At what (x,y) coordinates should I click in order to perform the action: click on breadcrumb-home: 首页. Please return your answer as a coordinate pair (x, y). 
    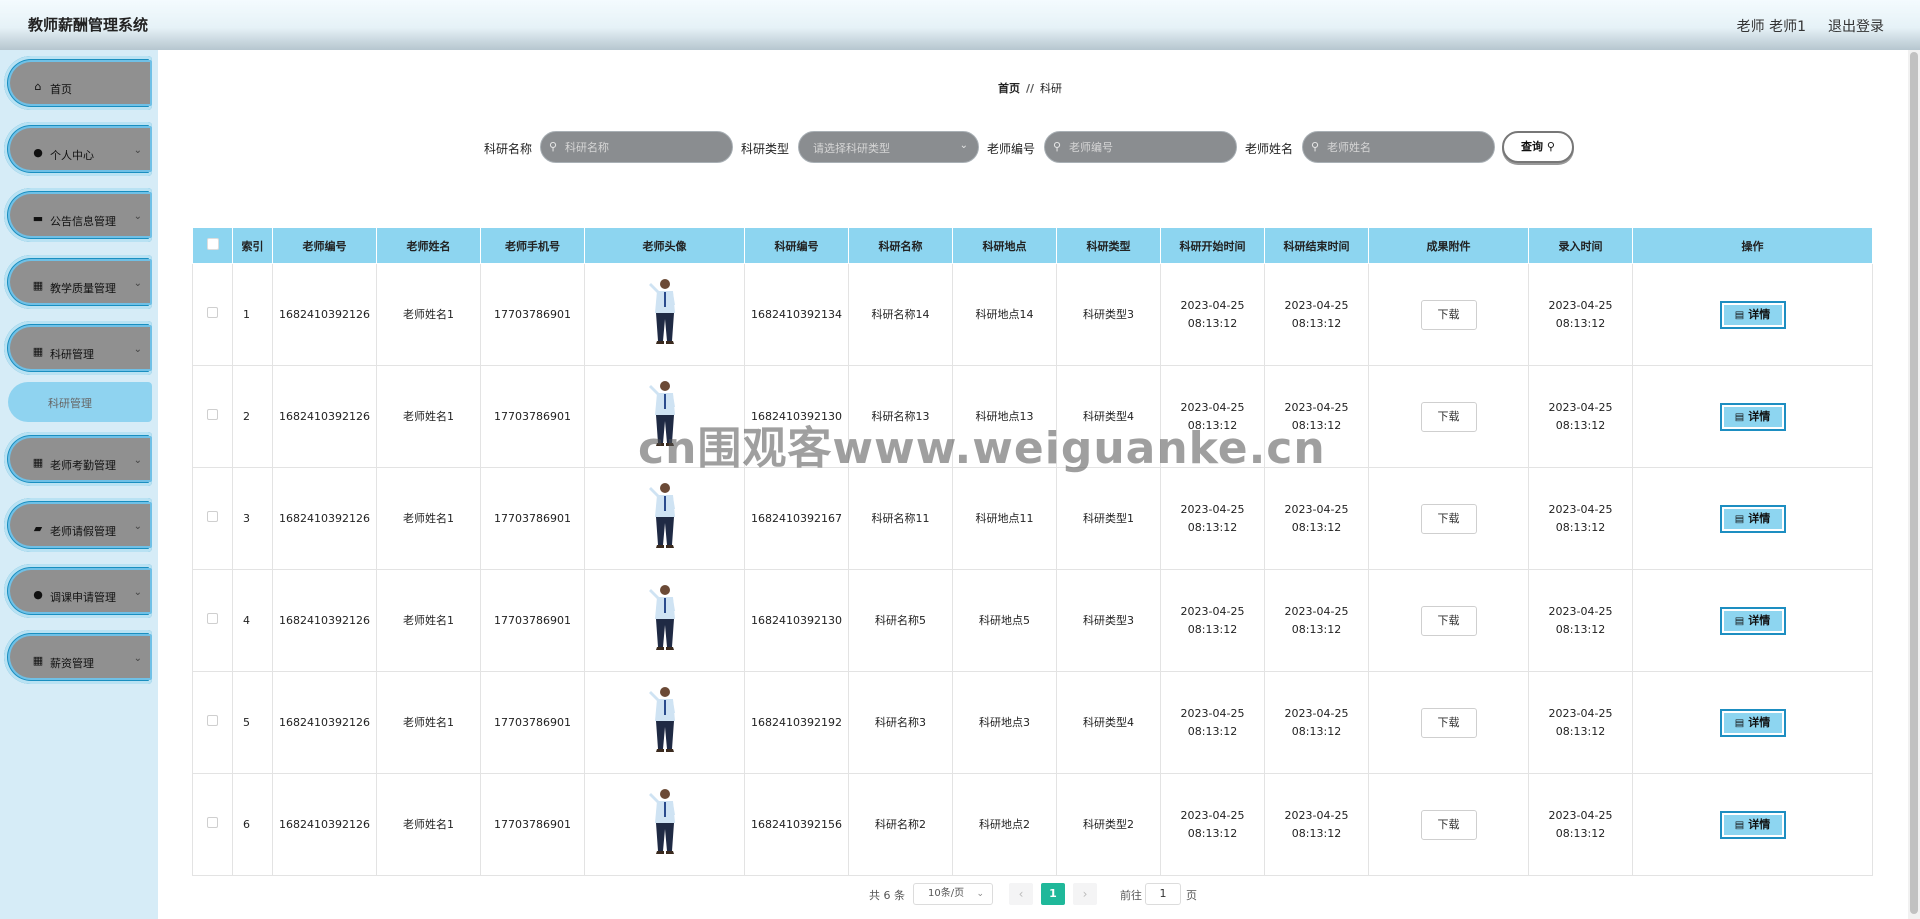
    Looking at the image, I should click on (1009, 88).